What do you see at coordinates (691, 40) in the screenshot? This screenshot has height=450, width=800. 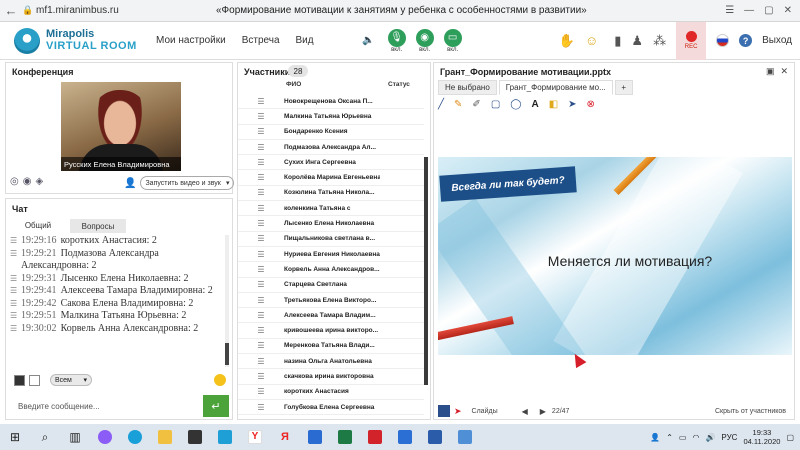 I see `record-button: REC` at bounding box center [691, 40].